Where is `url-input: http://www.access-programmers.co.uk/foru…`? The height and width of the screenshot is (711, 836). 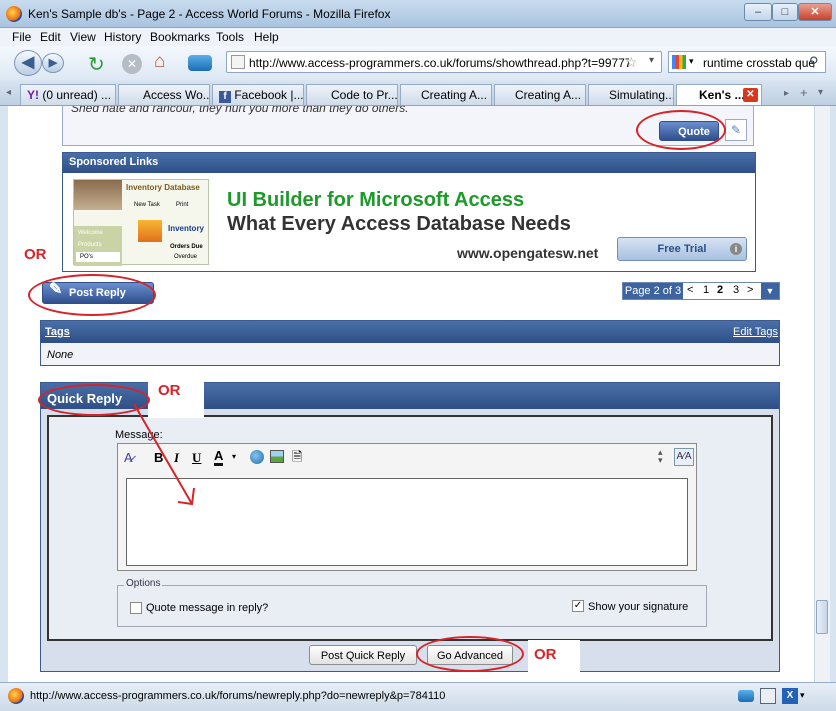
url-input: http://www.access-programmers.co.uk/foru… is located at coordinates (439, 63).